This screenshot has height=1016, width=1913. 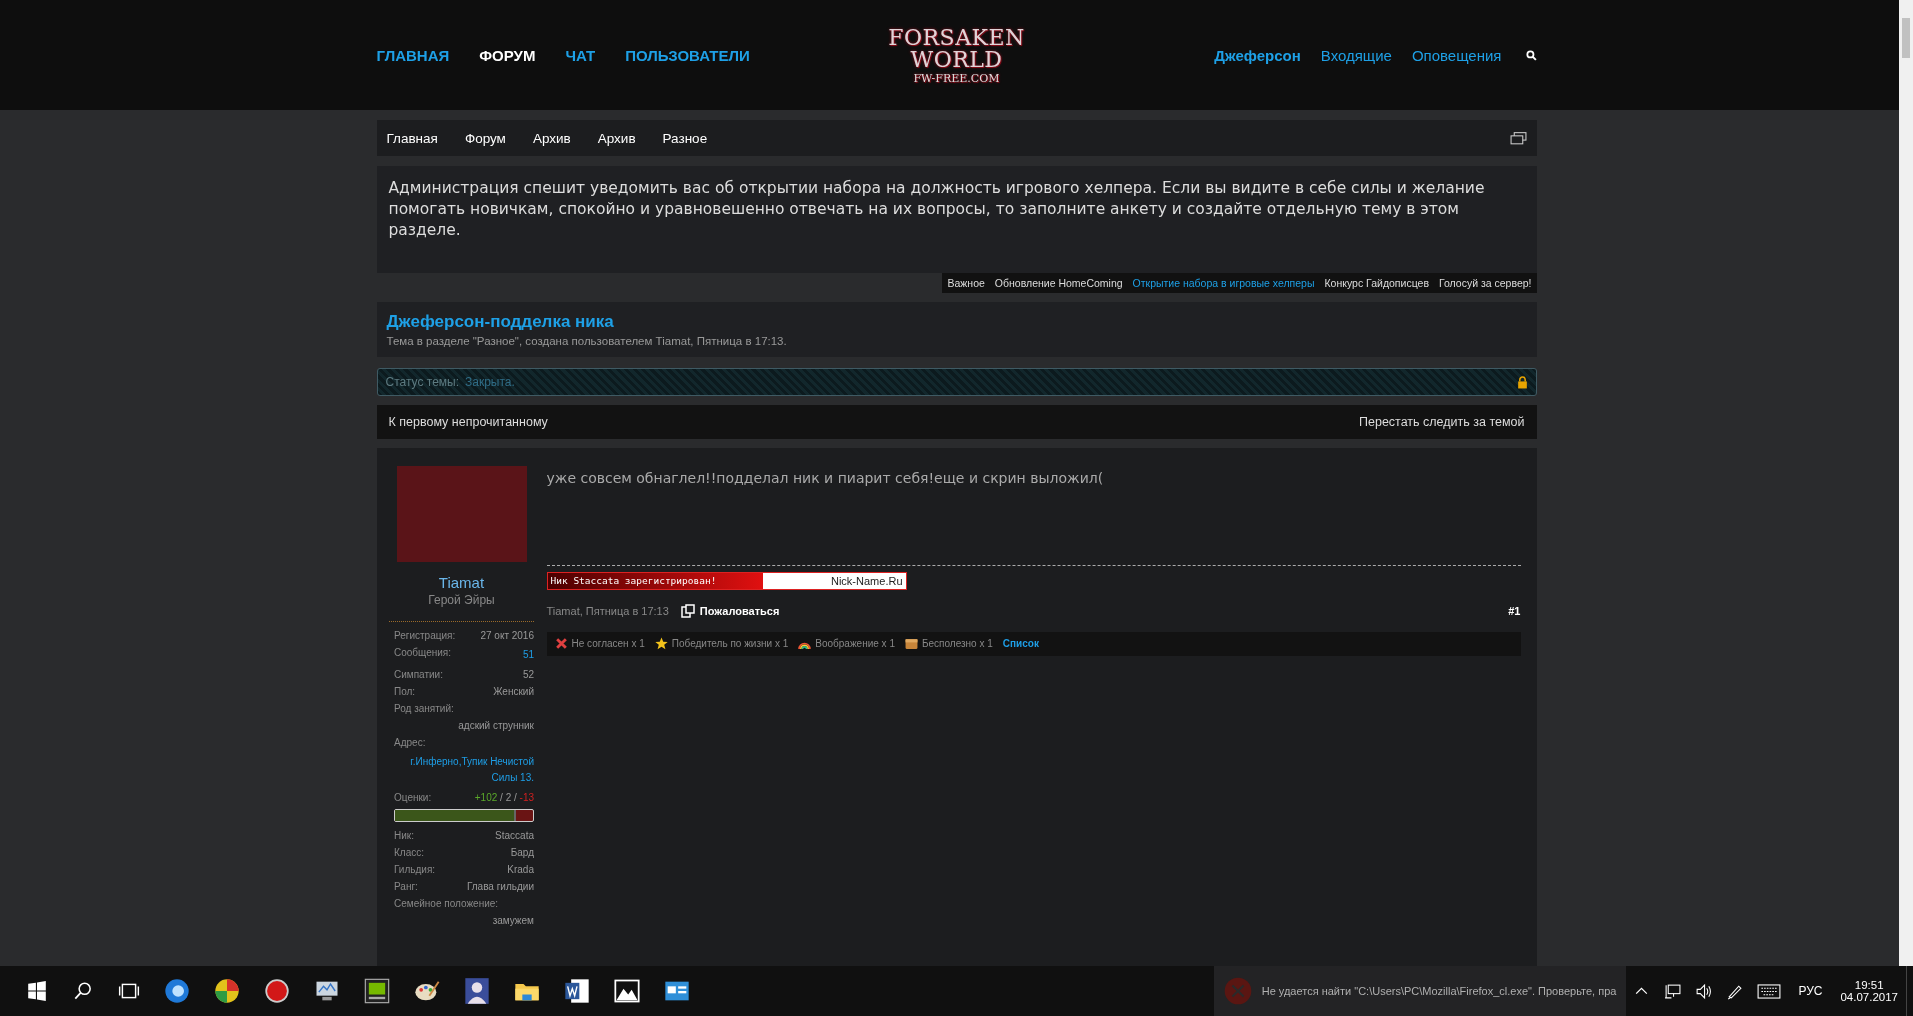 What do you see at coordinates (1376, 283) in the screenshot?
I see `notice-tab: Конкурс Гайдописцев` at bounding box center [1376, 283].